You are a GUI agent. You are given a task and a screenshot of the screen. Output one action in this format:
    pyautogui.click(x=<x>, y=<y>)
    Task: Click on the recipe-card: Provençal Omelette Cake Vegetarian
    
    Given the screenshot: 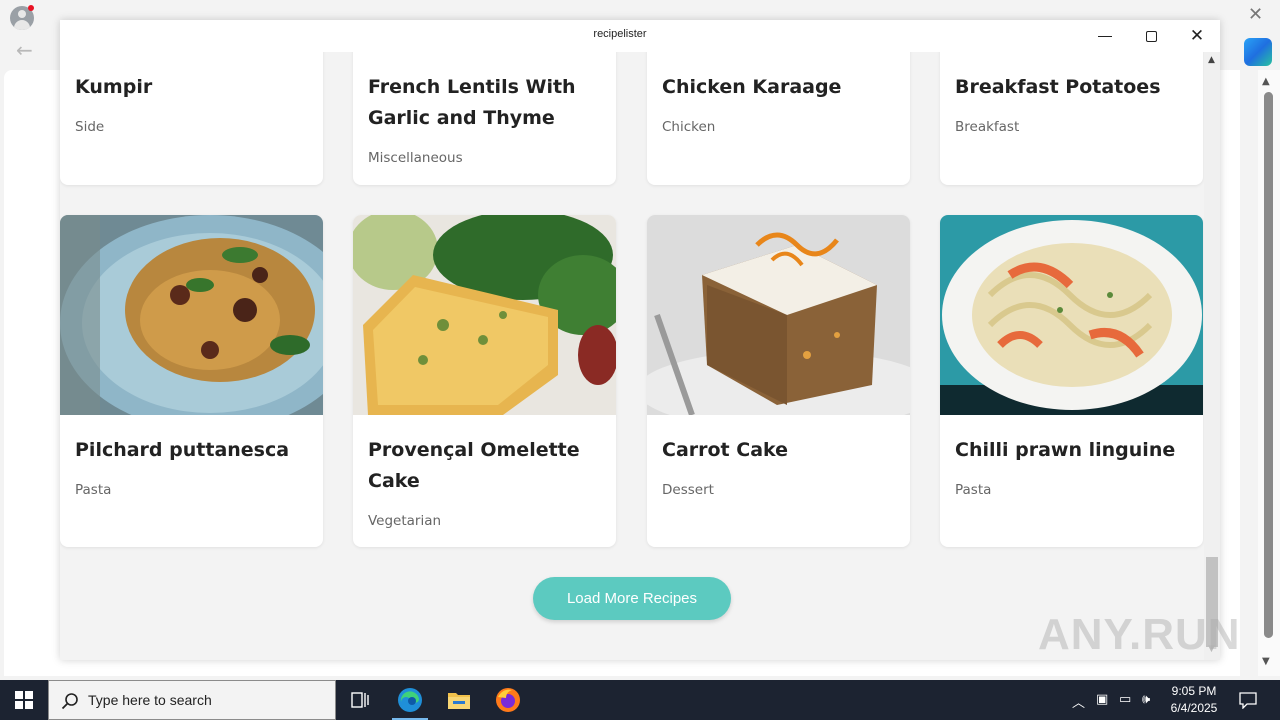 What is the action you would take?
    pyautogui.click(x=484, y=381)
    